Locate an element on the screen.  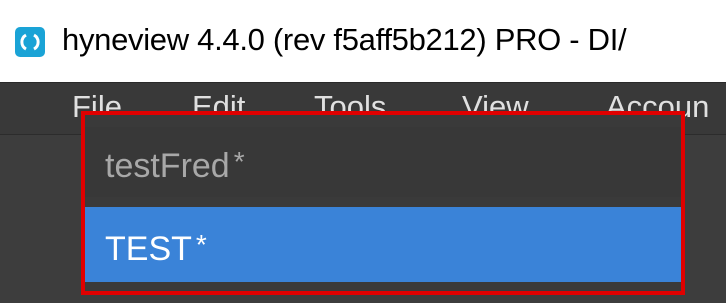
dropdown-item-label: TEST is located at coordinates (148, 249).